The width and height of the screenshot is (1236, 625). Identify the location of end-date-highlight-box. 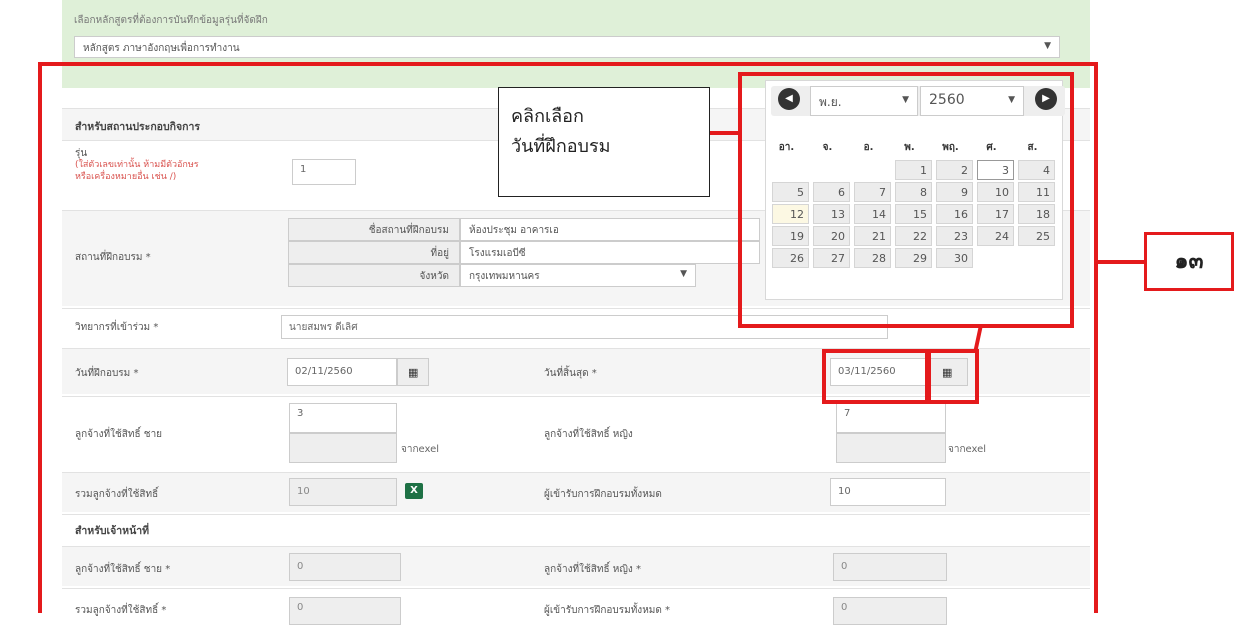
(875, 376).